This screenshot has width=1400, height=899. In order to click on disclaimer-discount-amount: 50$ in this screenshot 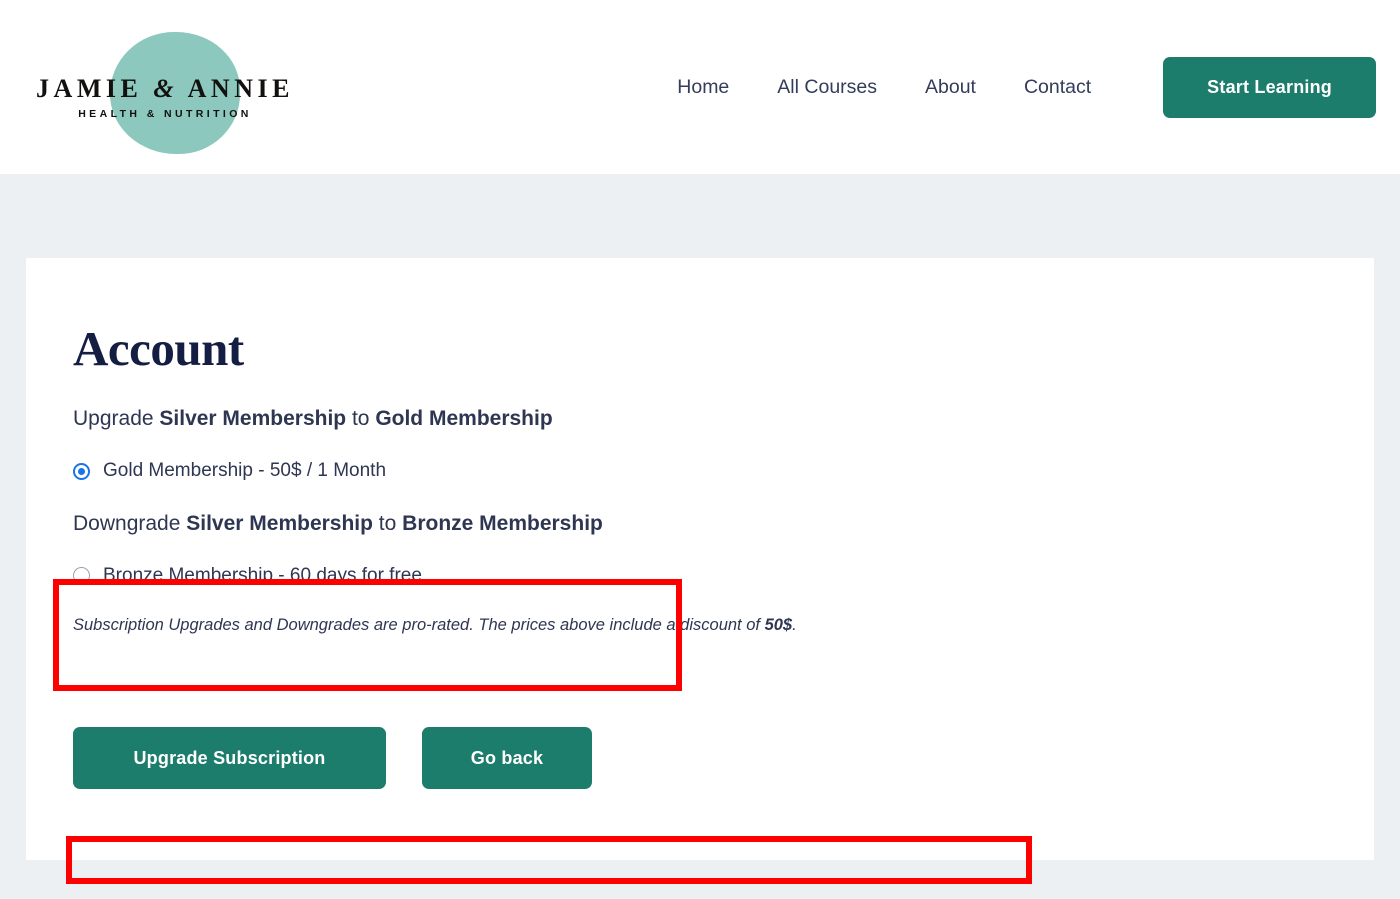, I will do `click(778, 624)`.